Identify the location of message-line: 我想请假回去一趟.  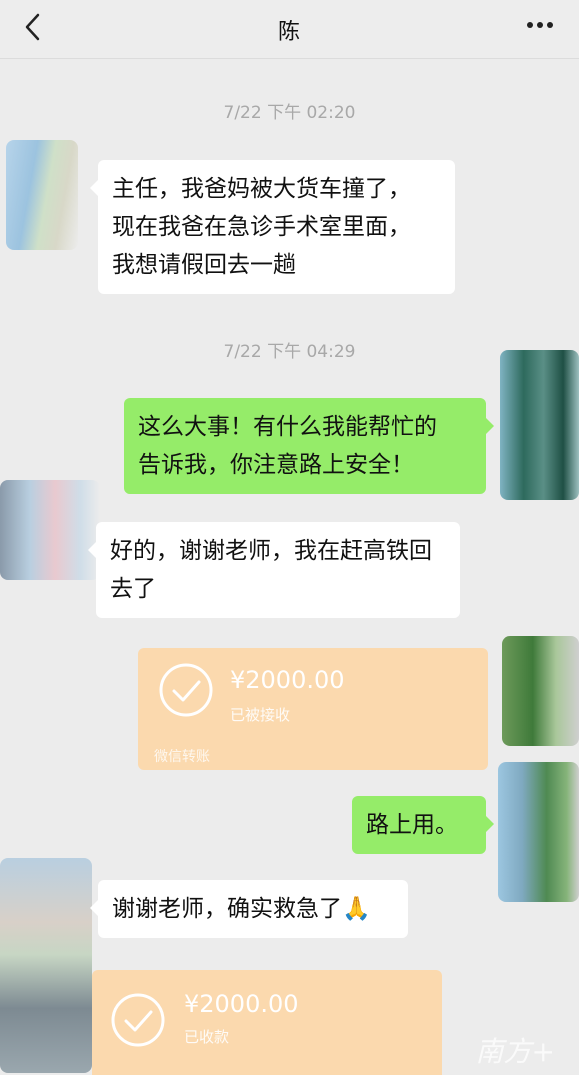
(204, 265).